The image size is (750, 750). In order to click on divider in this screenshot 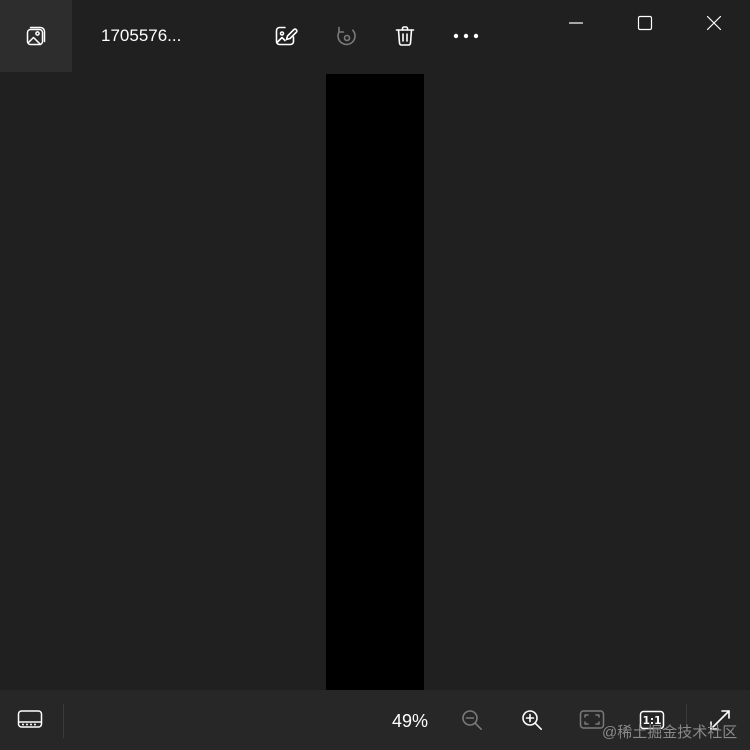, I will do `click(63, 721)`.